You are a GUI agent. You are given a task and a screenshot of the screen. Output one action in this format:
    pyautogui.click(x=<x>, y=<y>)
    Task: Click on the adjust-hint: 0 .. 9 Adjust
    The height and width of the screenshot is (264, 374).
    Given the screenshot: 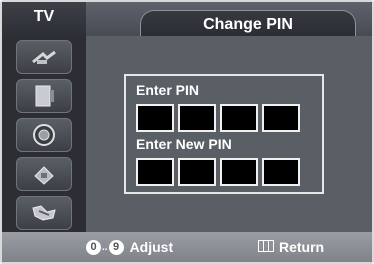 What is the action you would take?
    pyautogui.click(x=129, y=247)
    